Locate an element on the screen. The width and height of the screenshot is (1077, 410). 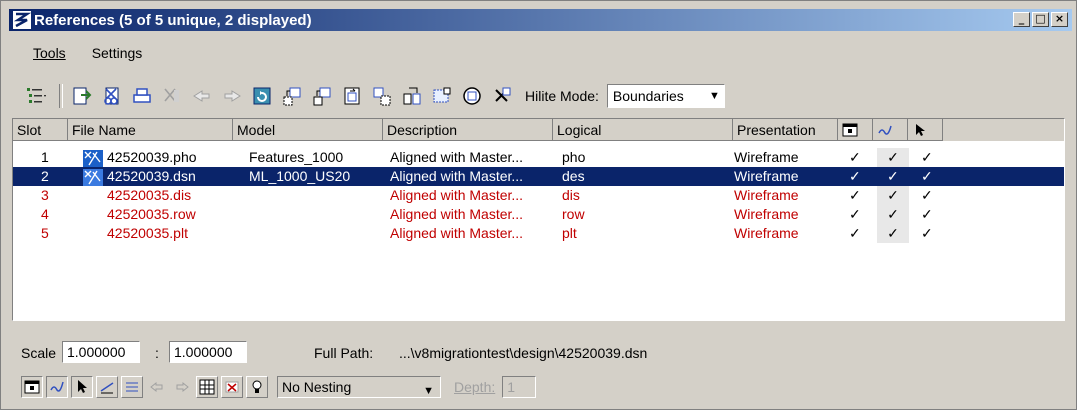
nesting-value: No Nesting is located at coordinates (317, 387).